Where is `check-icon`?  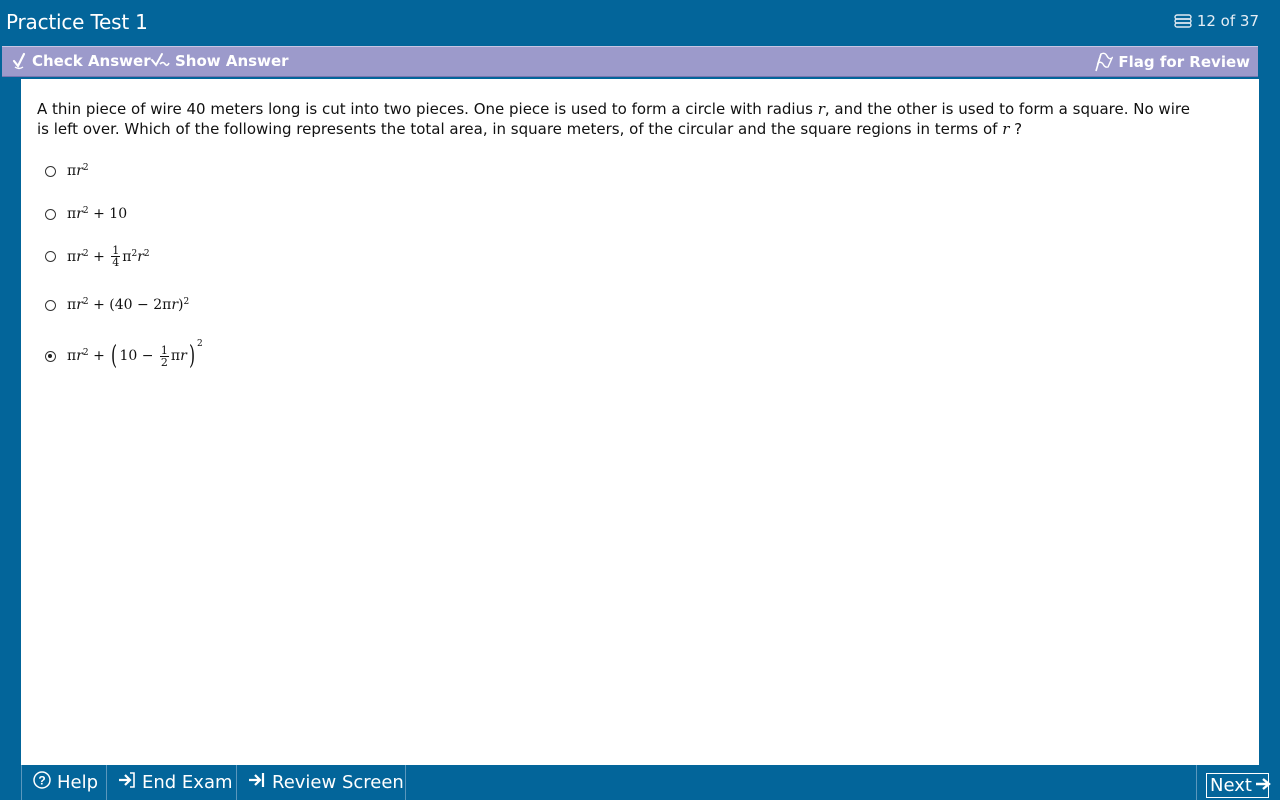 check-icon is located at coordinates (19, 61).